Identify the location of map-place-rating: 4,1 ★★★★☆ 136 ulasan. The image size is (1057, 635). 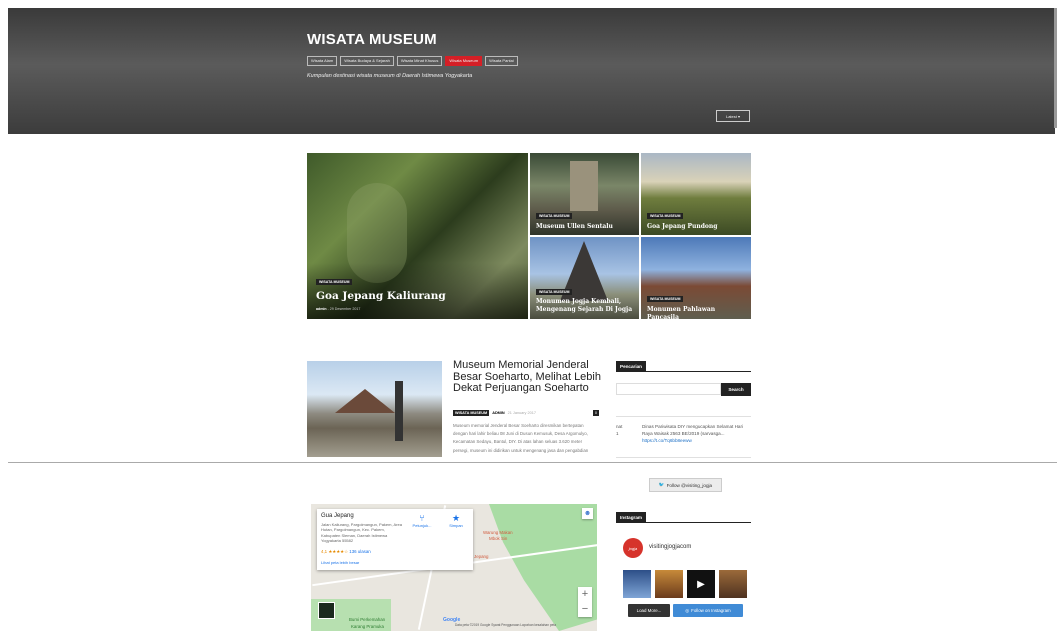
(346, 552).